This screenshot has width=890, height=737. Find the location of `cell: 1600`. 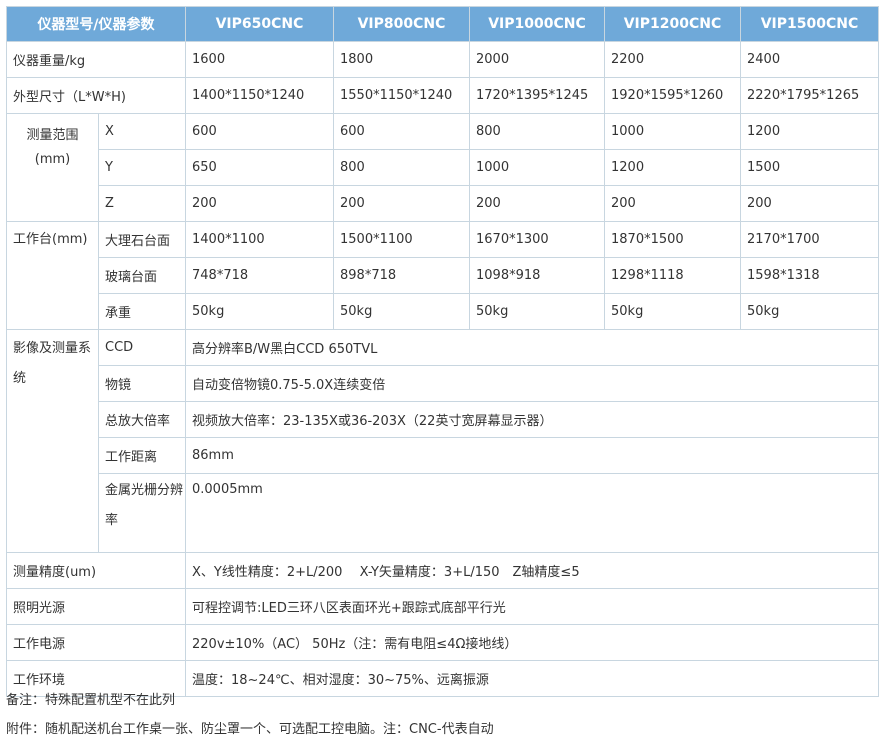

cell: 1600 is located at coordinates (259, 59).